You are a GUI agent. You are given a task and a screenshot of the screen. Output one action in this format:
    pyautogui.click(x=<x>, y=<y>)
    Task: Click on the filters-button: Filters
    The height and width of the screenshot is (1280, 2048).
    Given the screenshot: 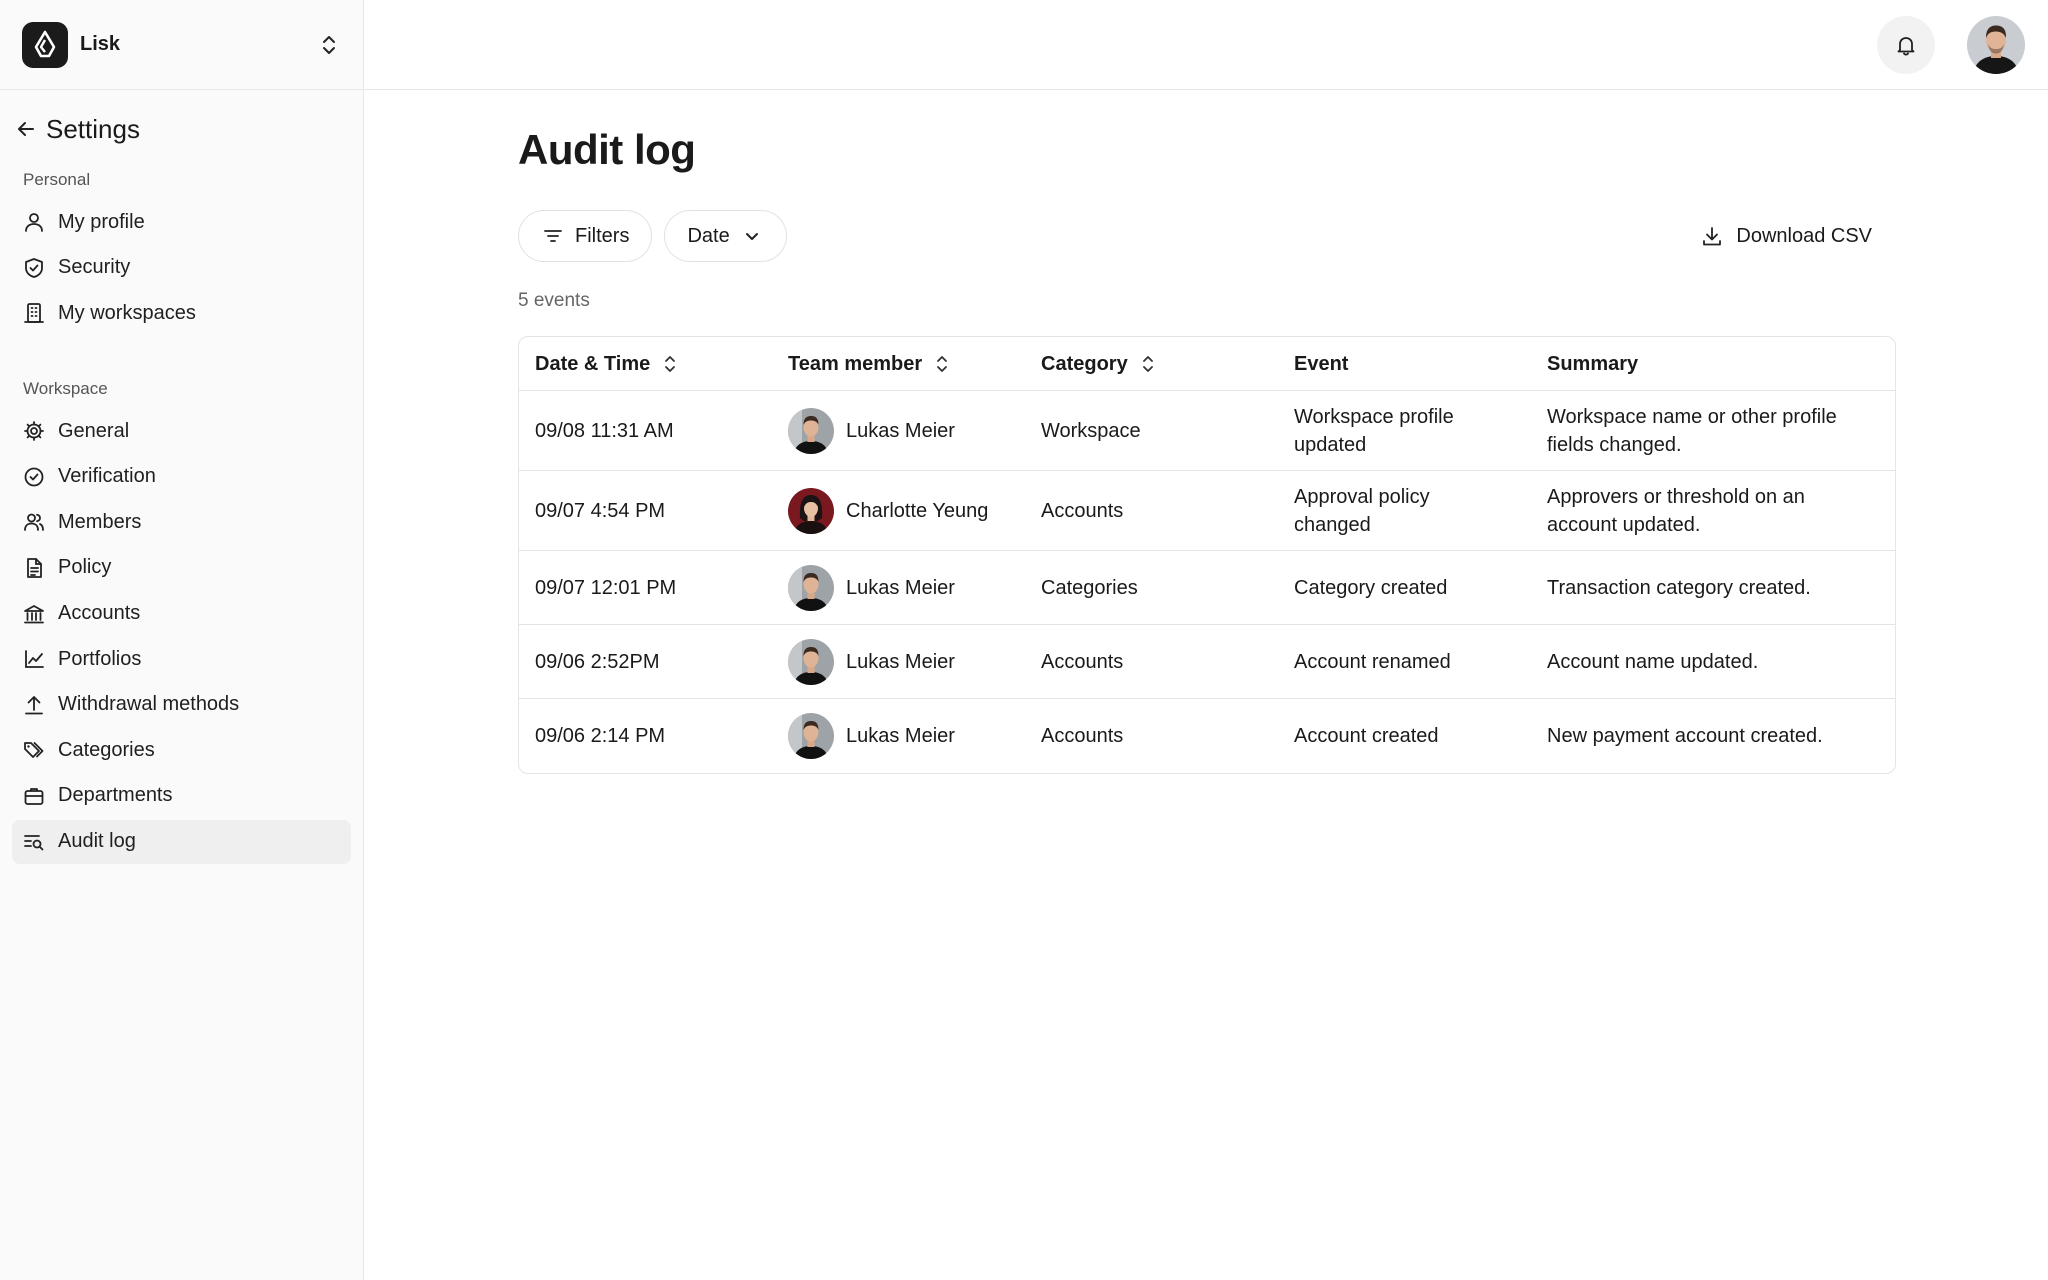 What is the action you would take?
    pyautogui.click(x=585, y=236)
    